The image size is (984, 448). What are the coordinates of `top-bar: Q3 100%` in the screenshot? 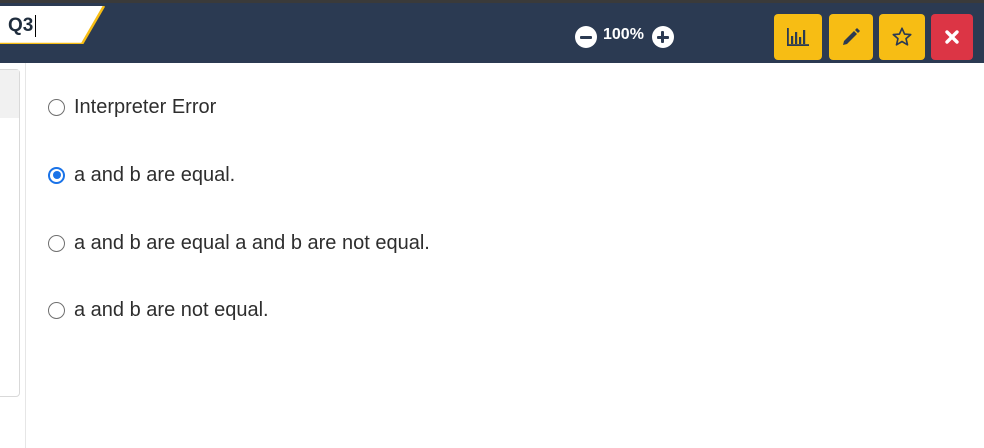 It's located at (492, 31).